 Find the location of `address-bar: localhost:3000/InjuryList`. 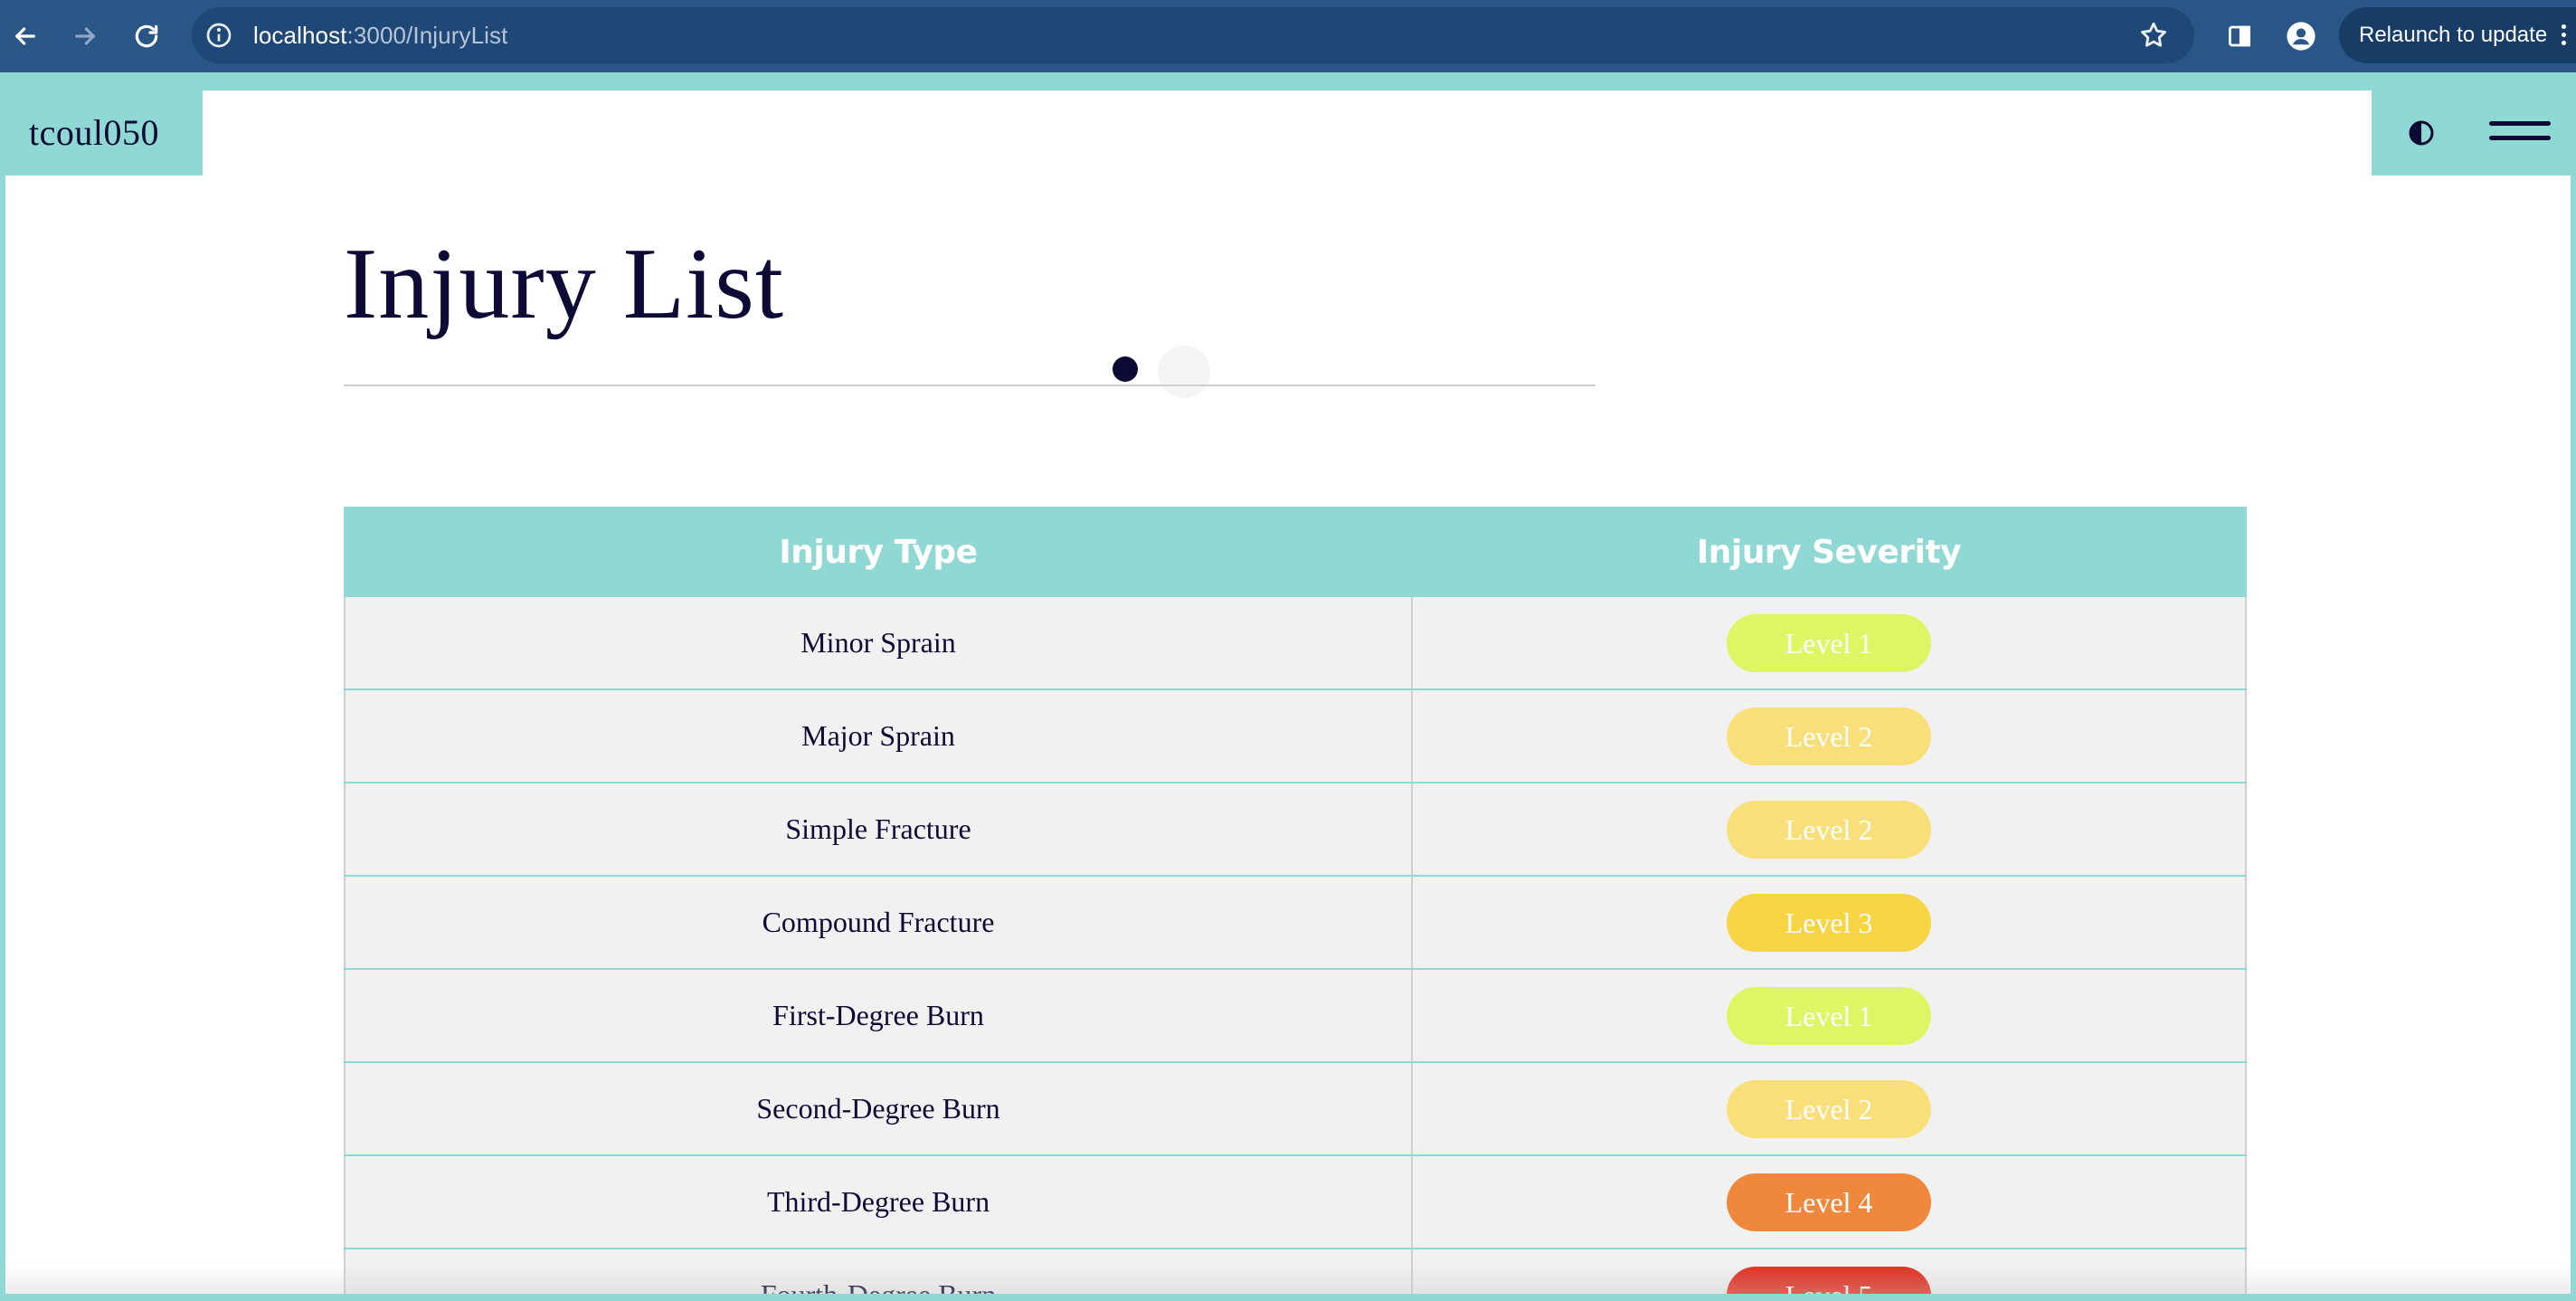

address-bar: localhost:3000/InjuryList is located at coordinates (1193, 35).